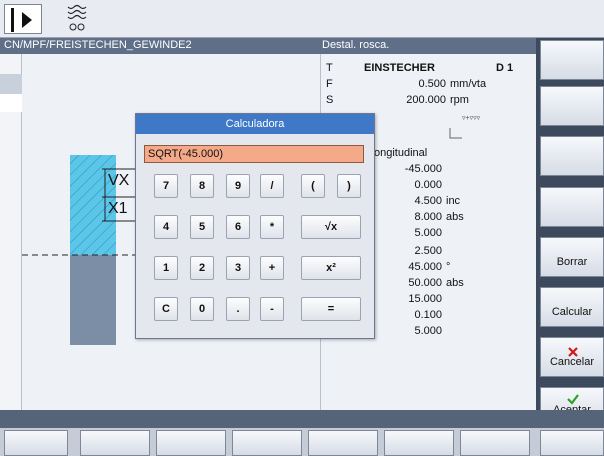 The width and height of the screenshot is (604, 456). Describe the element at coordinates (302, 419) in the screenshot. I see `message-line` at that location.